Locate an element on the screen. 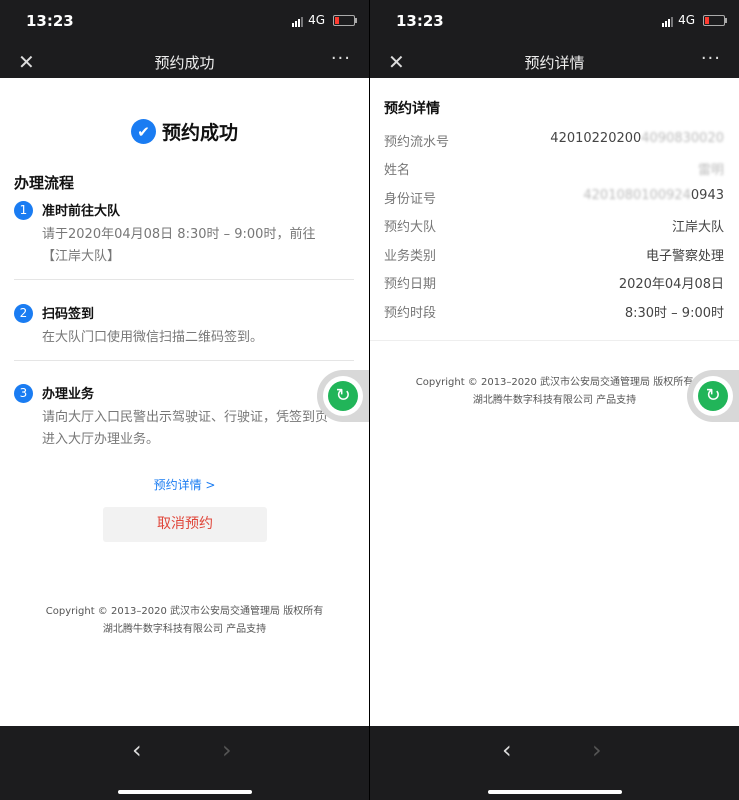 This screenshot has height=800, width=739. detail-row-serial: 预约流水号 420102202004090830020 is located at coordinates (554, 142).